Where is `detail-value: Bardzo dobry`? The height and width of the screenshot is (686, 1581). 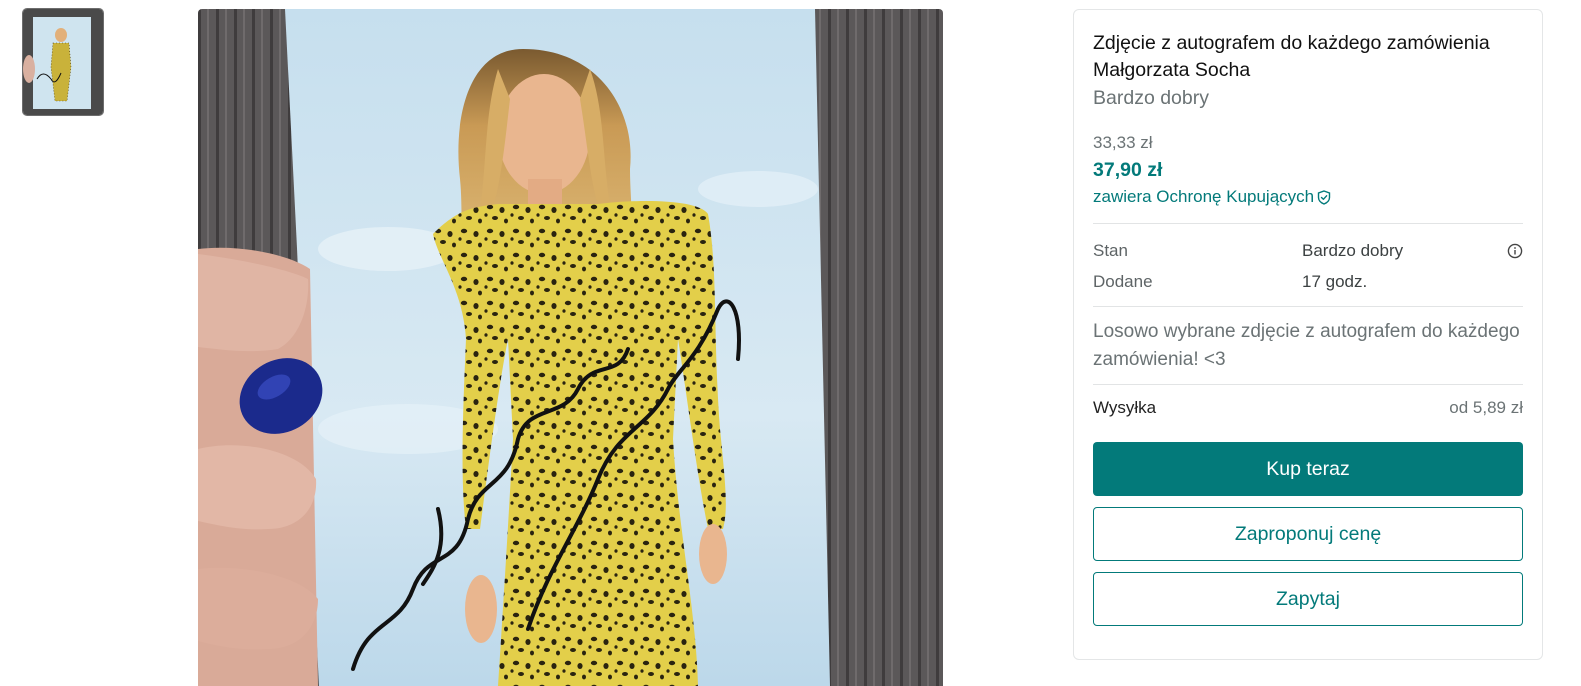
detail-value: Bardzo dobry is located at coordinates (1353, 250).